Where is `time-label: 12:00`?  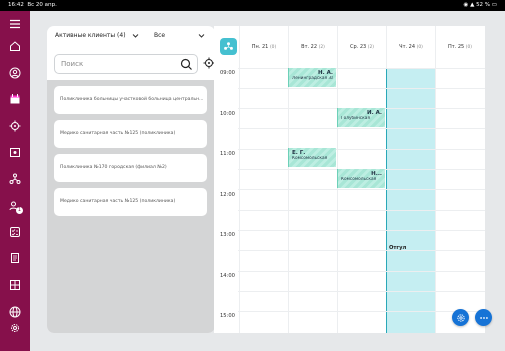 time-label: 12:00 is located at coordinates (227, 195).